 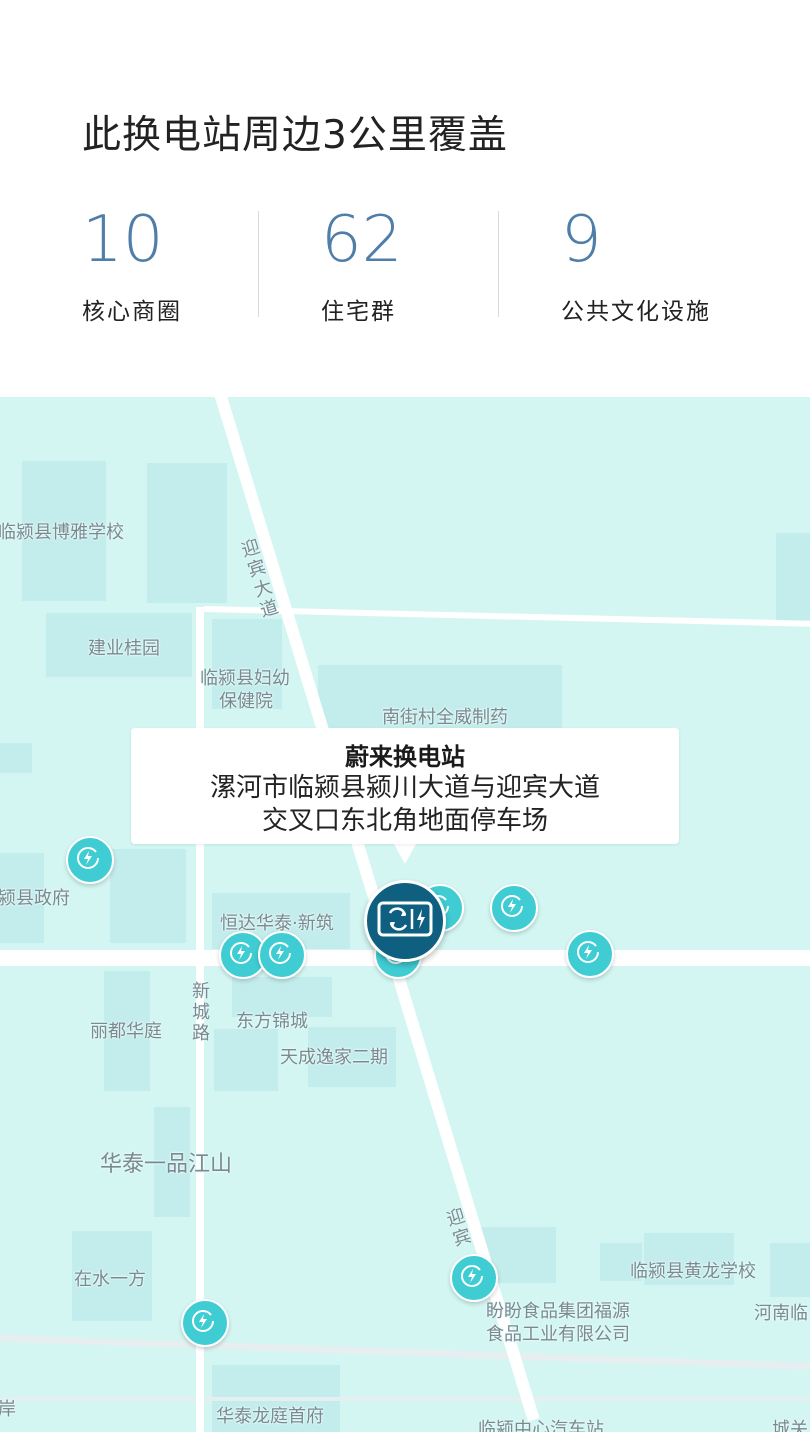 What do you see at coordinates (693, 1271) in the screenshot?
I see `map-label: 临颍县黄龙学校` at bounding box center [693, 1271].